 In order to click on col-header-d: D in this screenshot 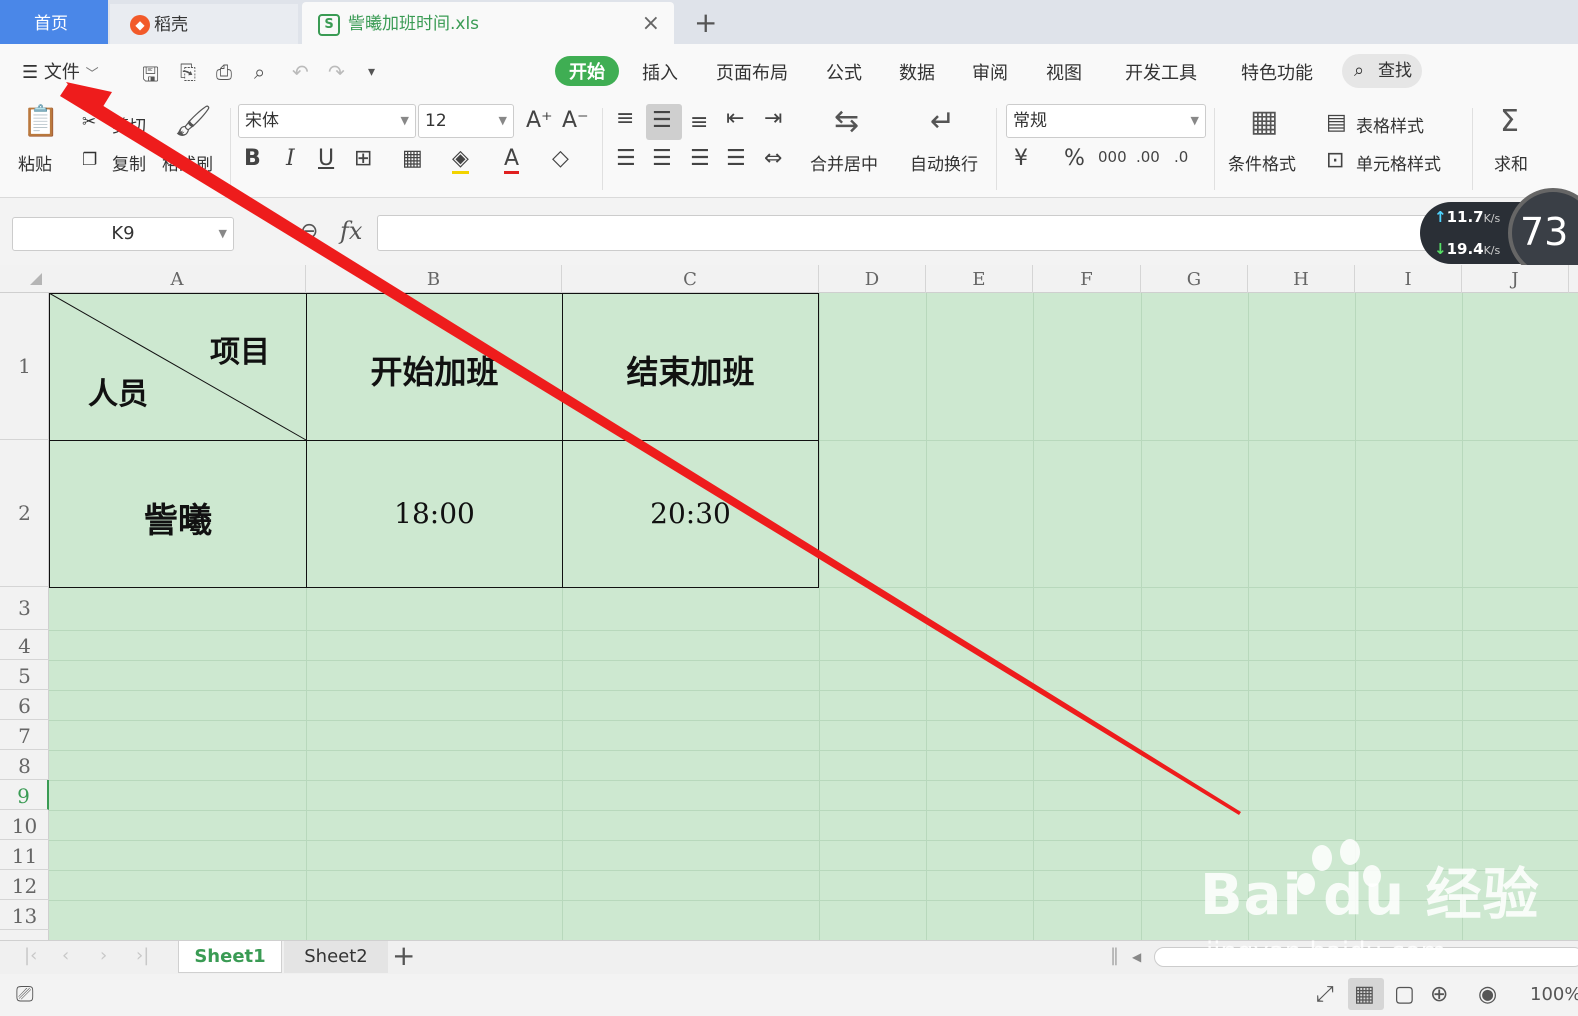, I will do `click(872, 279)`.